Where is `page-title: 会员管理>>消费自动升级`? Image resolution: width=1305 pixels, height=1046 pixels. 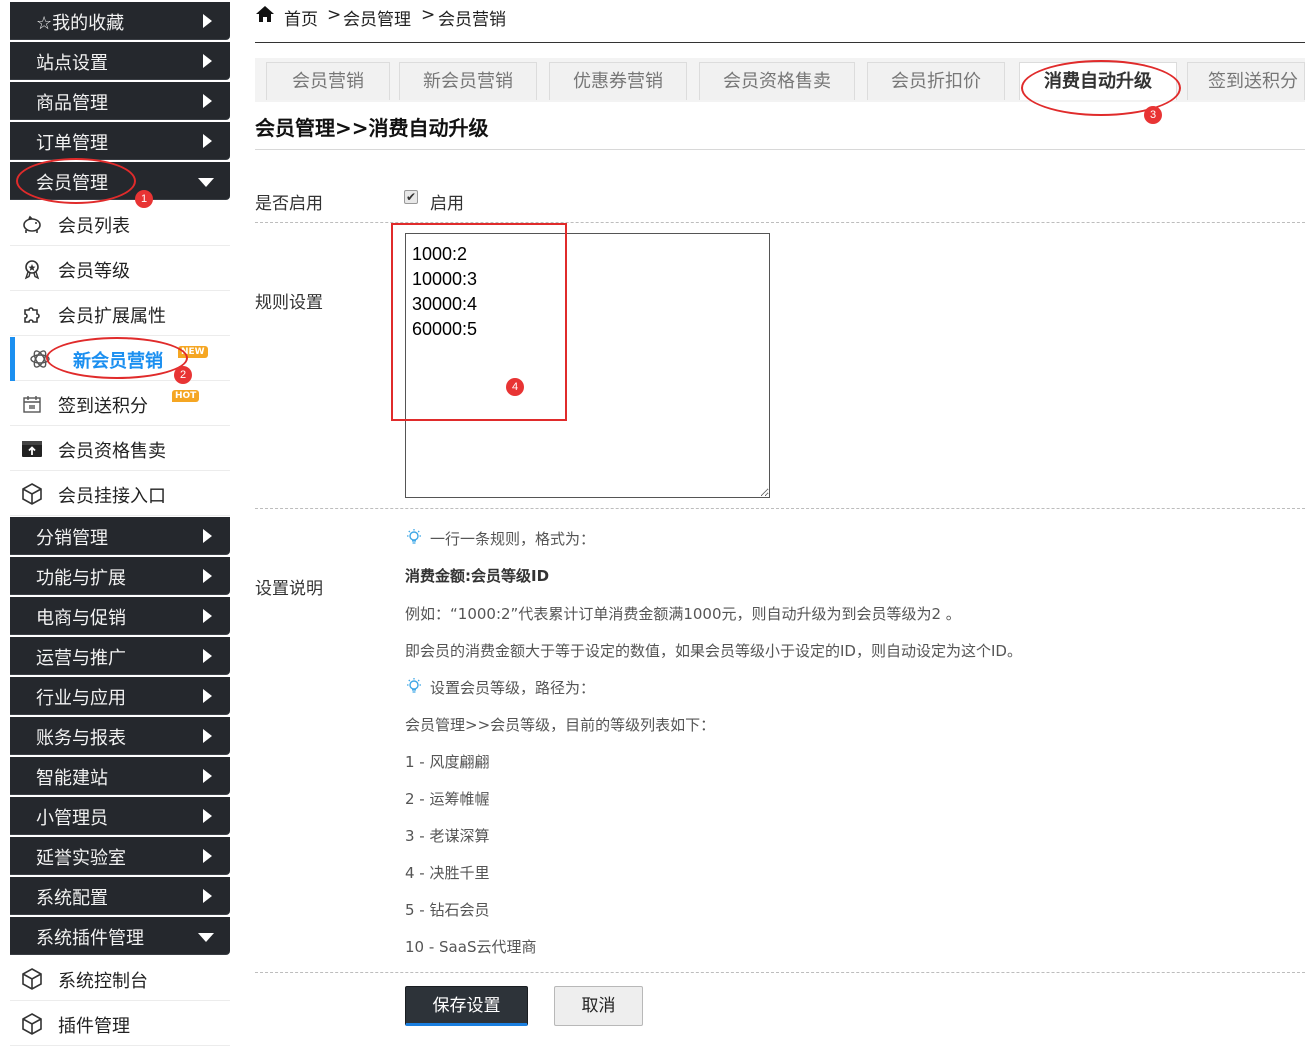
page-title: 会员管理>>消费自动升级 is located at coordinates (372, 128).